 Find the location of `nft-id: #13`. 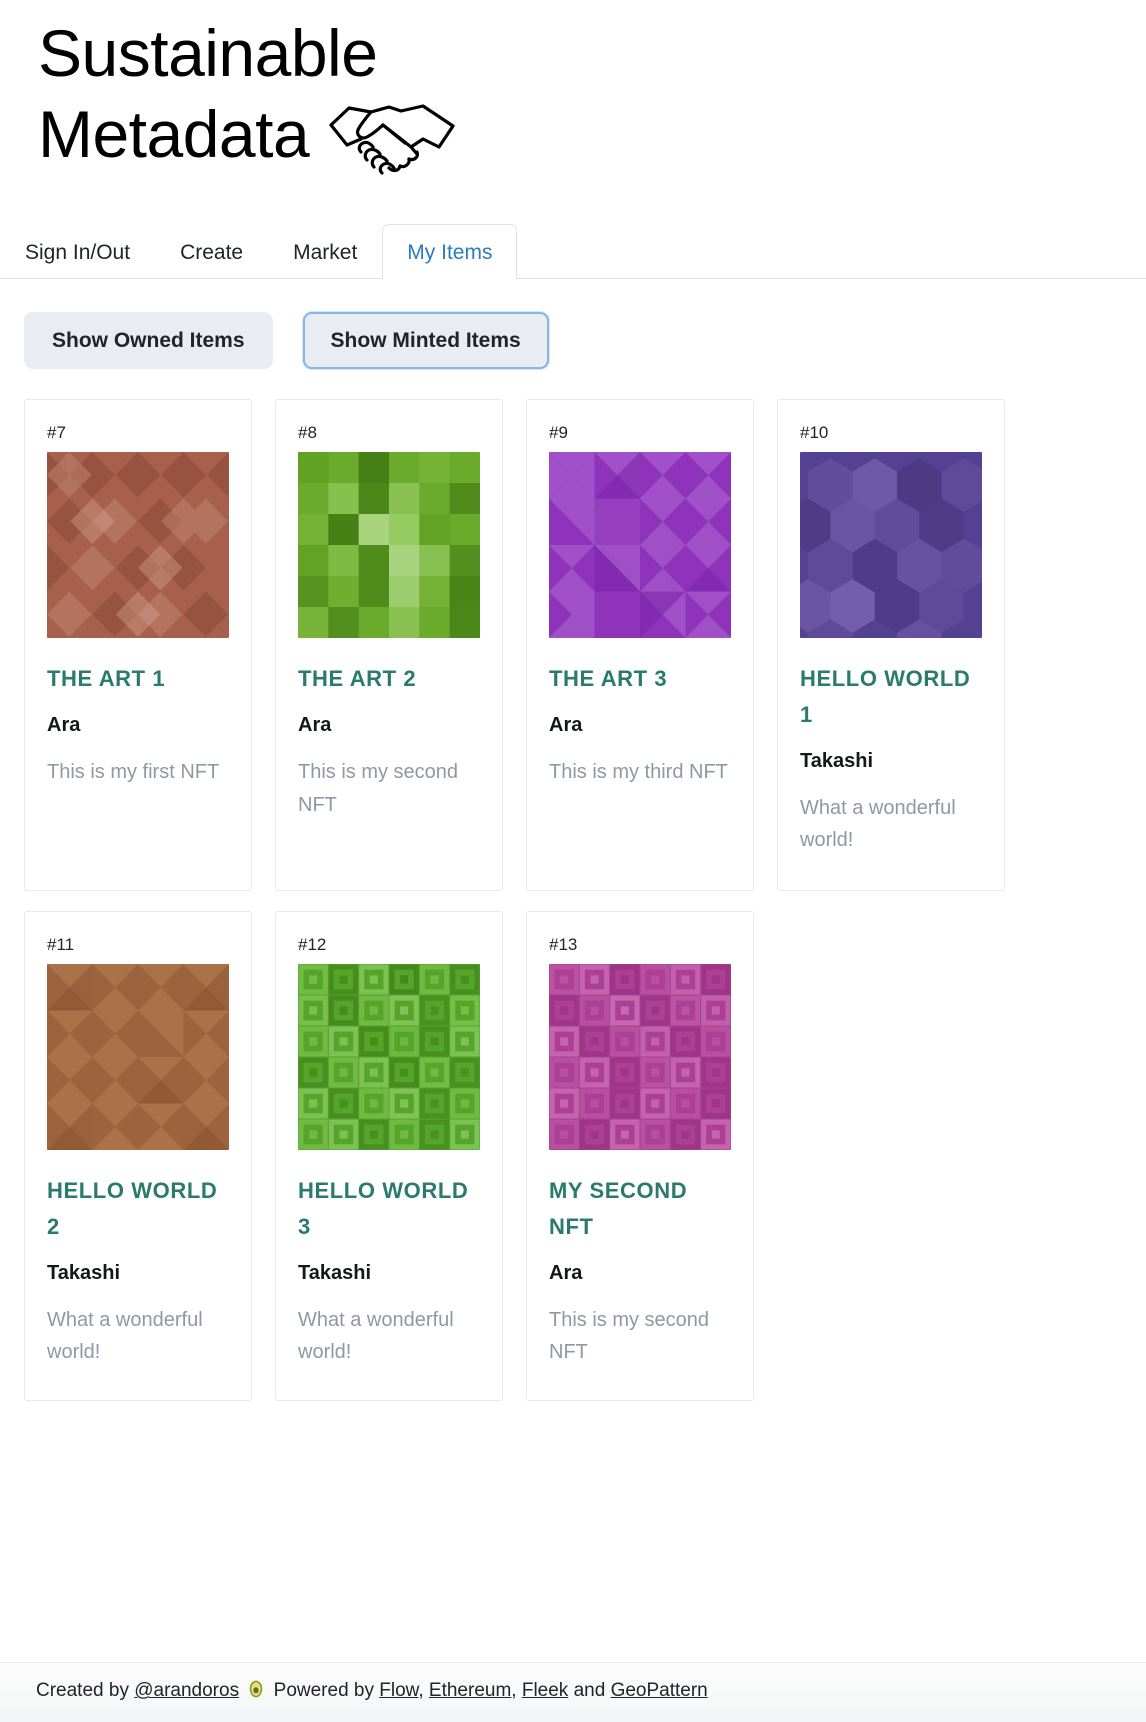

nft-id: #13 is located at coordinates (563, 945).